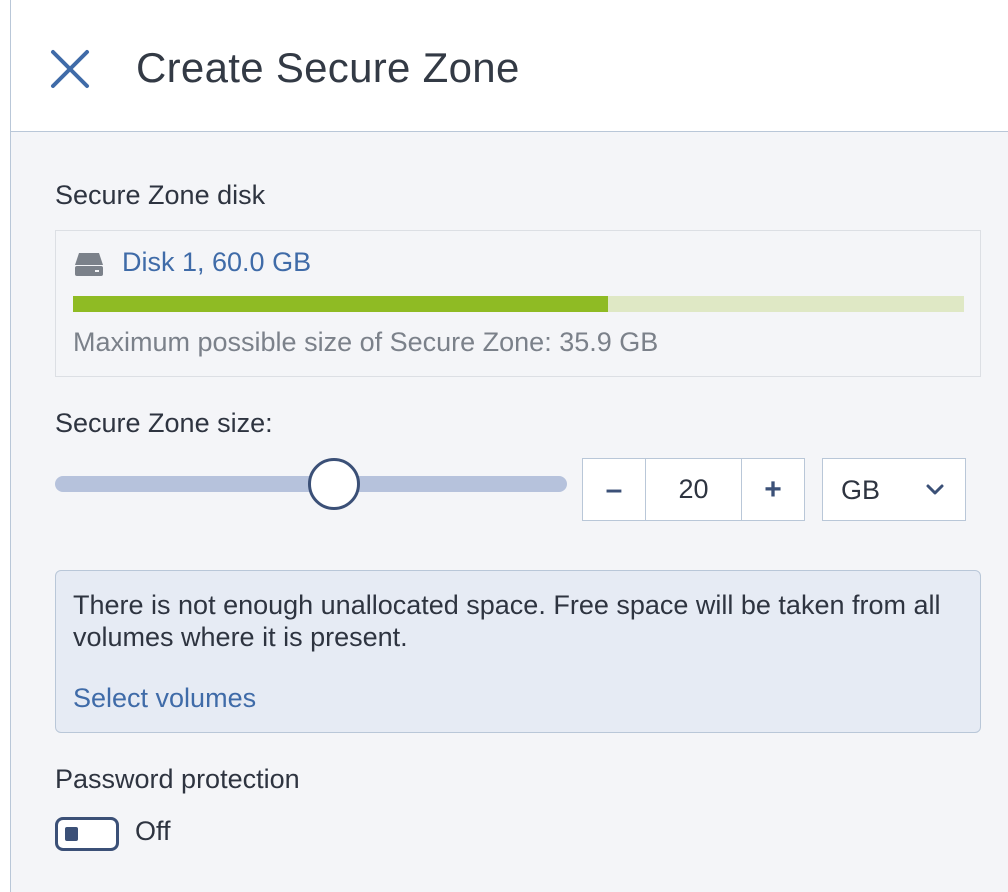 The width and height of the screenshot is (1008, 892). I want to click on decrement-button: –, so click(614, 489).